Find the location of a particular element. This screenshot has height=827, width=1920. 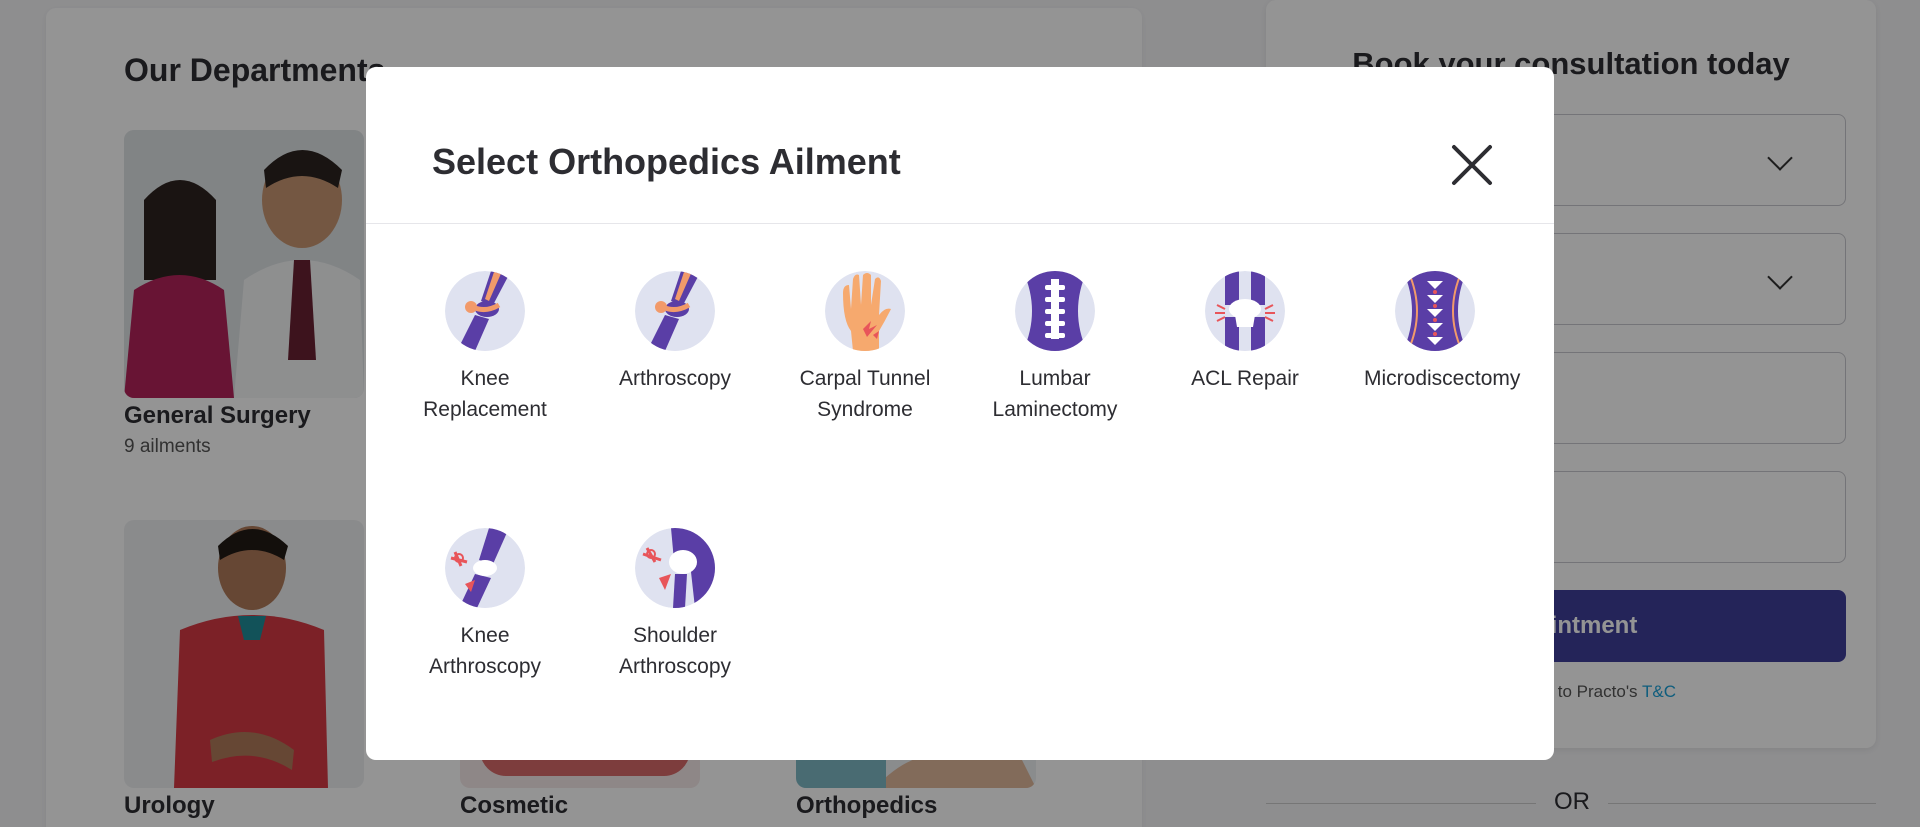

ailment-label: Microdiscectomy is located at coordinates (1442, 378).